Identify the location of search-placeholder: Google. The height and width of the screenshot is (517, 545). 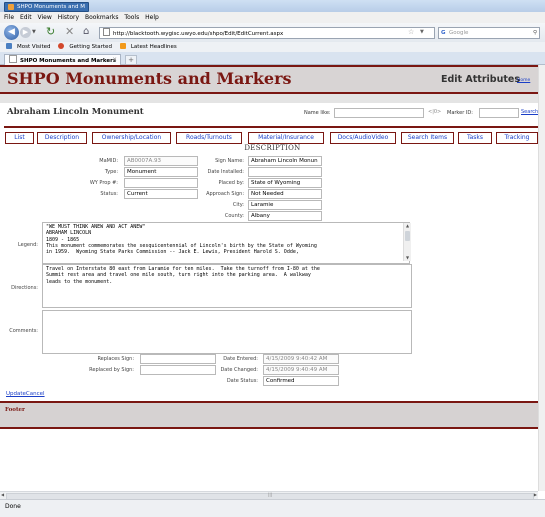
(459, 33).